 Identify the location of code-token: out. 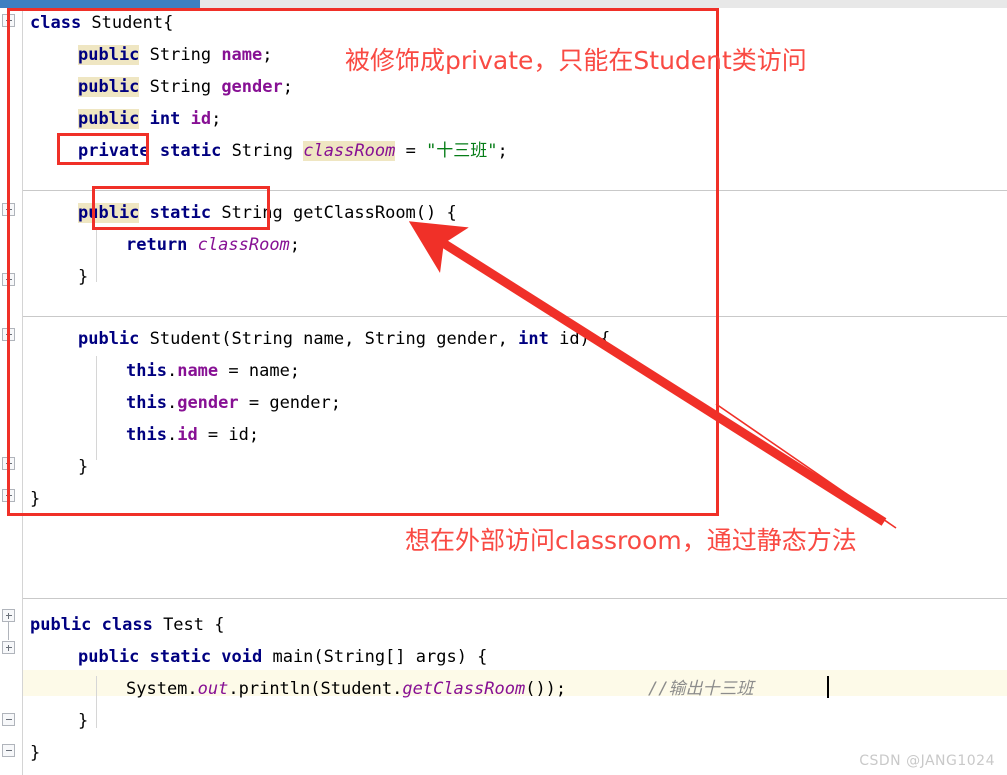
(213, 689).